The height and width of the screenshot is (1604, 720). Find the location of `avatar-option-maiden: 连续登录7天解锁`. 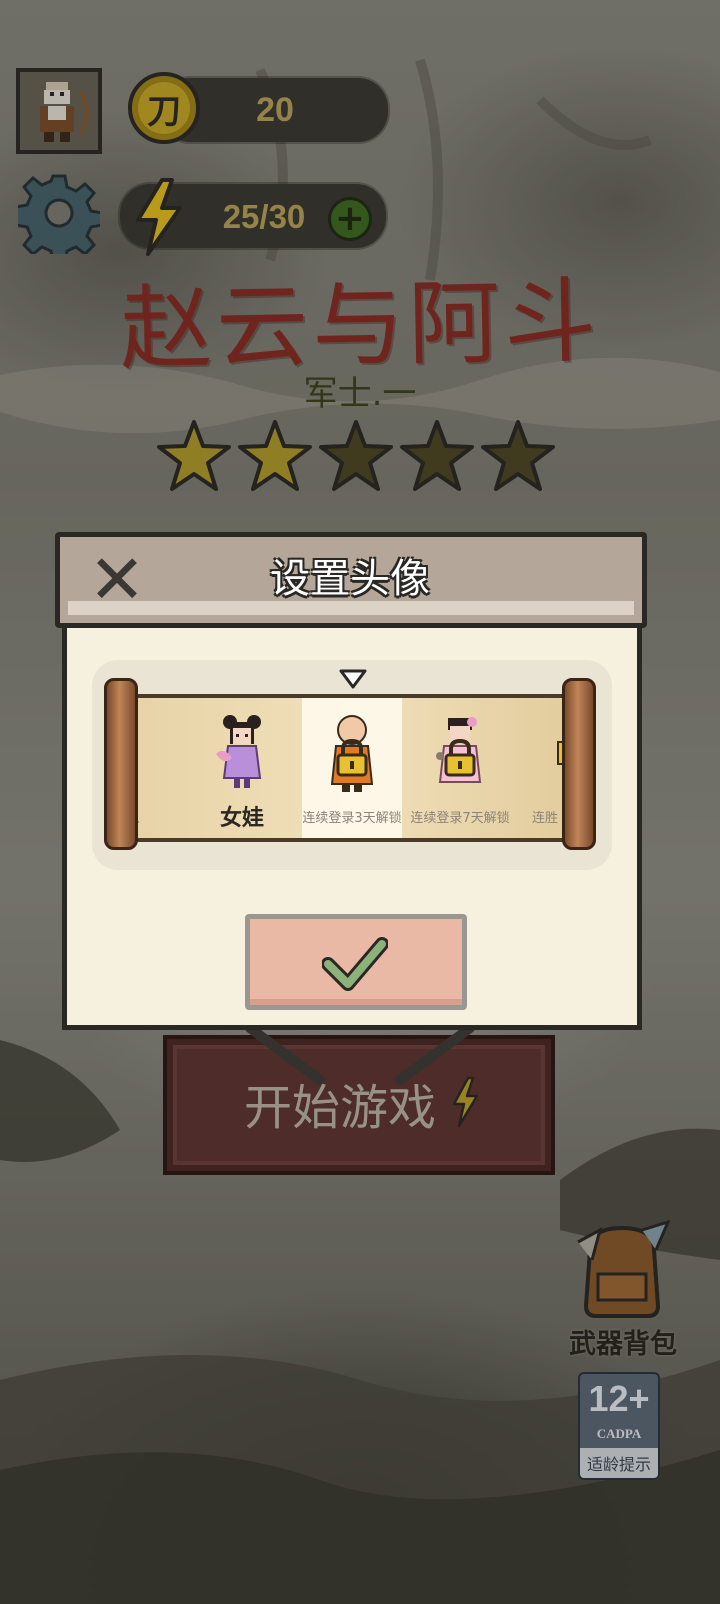

avatar-option-maiden: 连续登录7天解锁 is located at coordinates (460, 768).